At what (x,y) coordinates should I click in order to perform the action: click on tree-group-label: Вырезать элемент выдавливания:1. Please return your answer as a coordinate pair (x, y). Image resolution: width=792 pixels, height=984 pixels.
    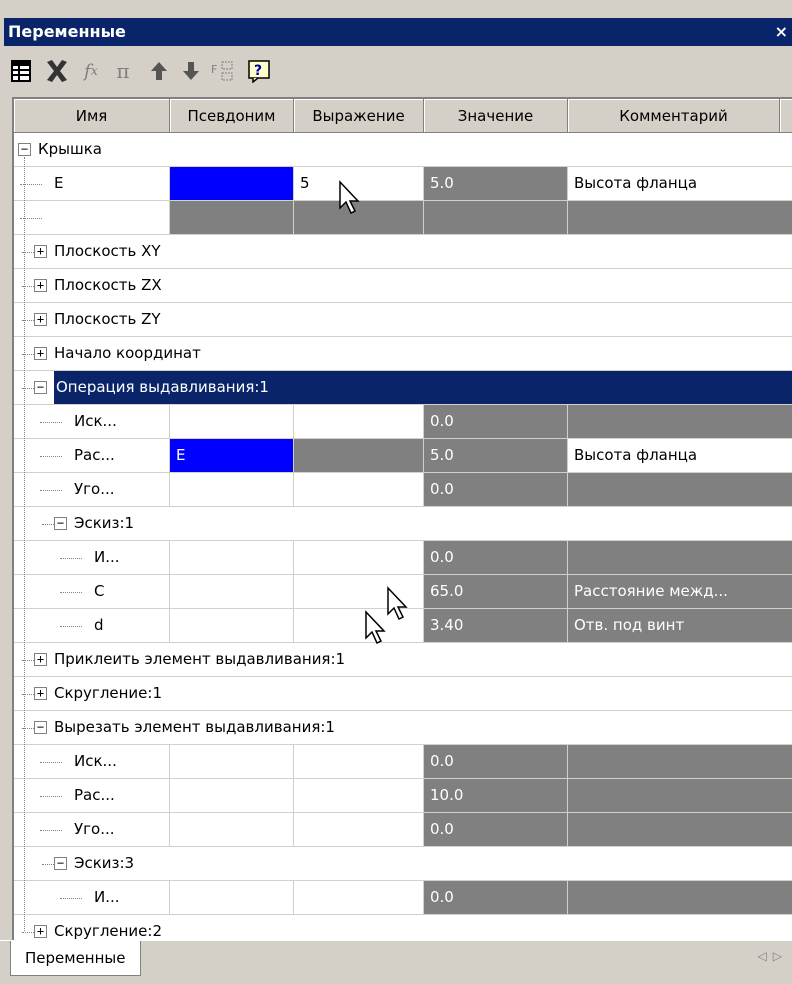
    Looking at the image, I should click on (194, 727).